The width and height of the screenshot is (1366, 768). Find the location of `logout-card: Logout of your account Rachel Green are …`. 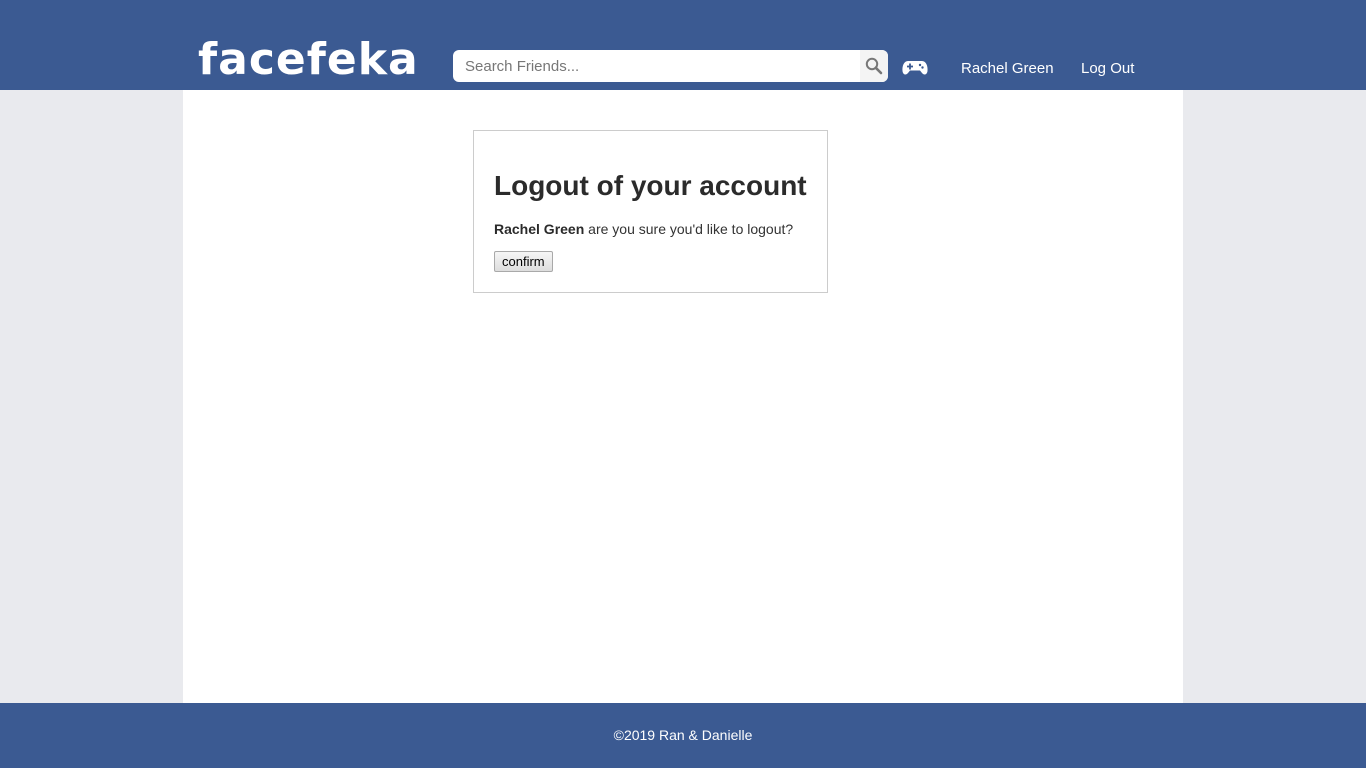

logout-card: Logout of your account Rachel Green are … is located at coordinates (650, 211).